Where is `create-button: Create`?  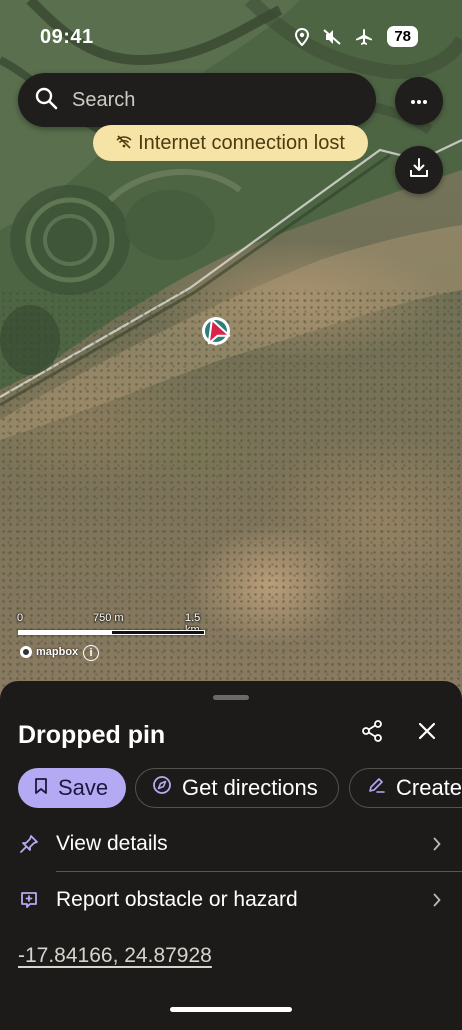
create-button: Create is located at coordinates (405, 788).